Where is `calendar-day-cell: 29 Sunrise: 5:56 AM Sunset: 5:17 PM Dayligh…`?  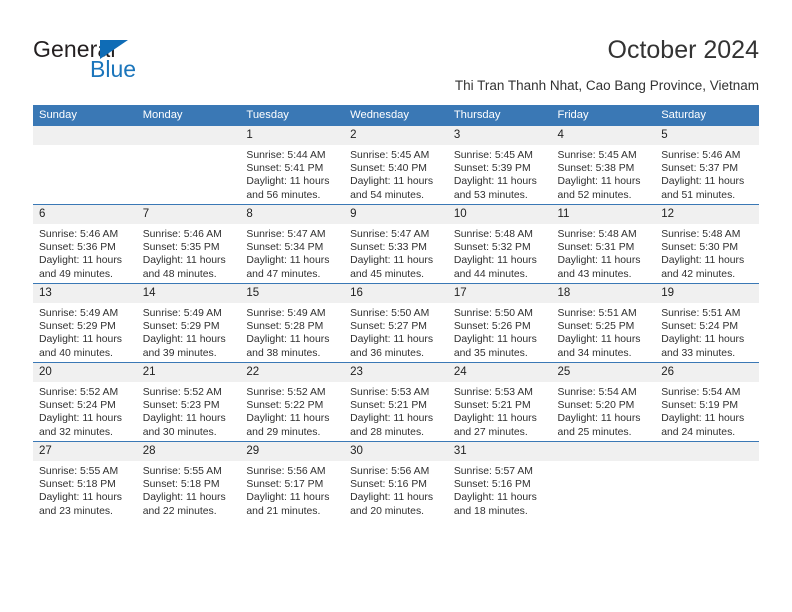
calendar-day-cell: 29 Sunrise: 5:56 AM Sunset: 5:17 PM Dayligh… is located at coordinates (292, 480).